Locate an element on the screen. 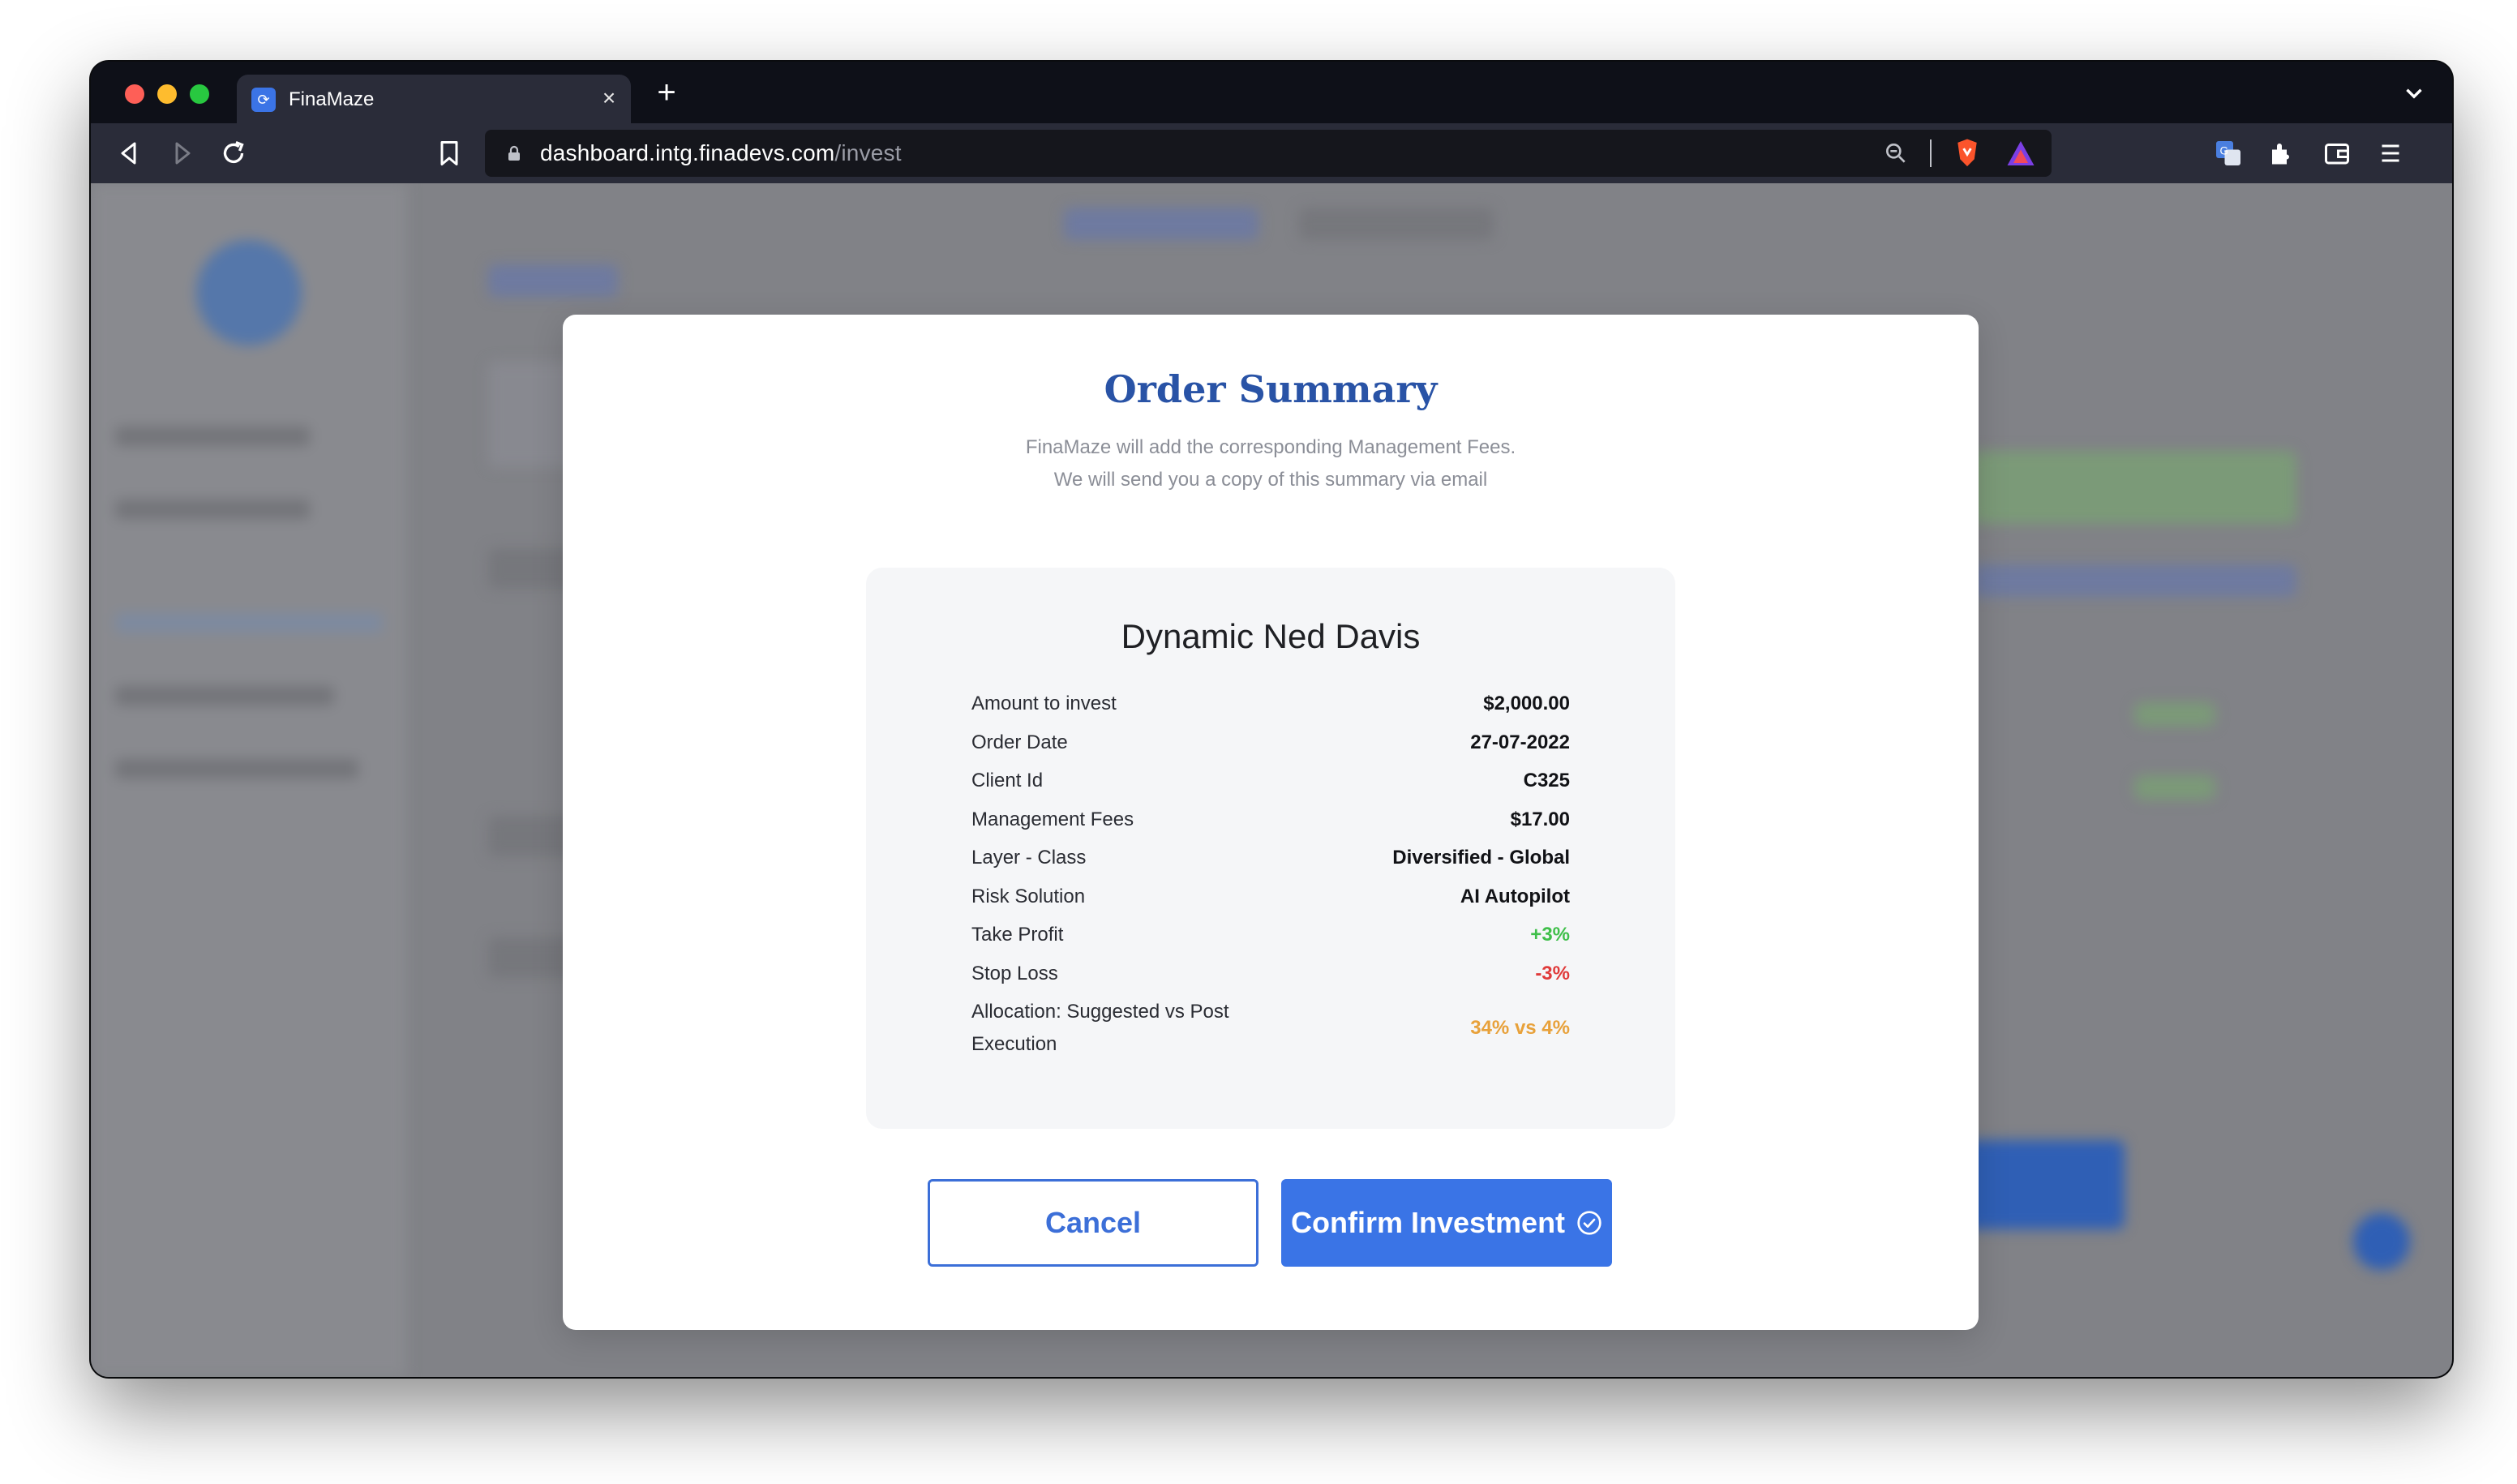 Image resolution: width=2517 pixels, height=1484 pixels. wallet-icon is located at coordinates (2337, 153).